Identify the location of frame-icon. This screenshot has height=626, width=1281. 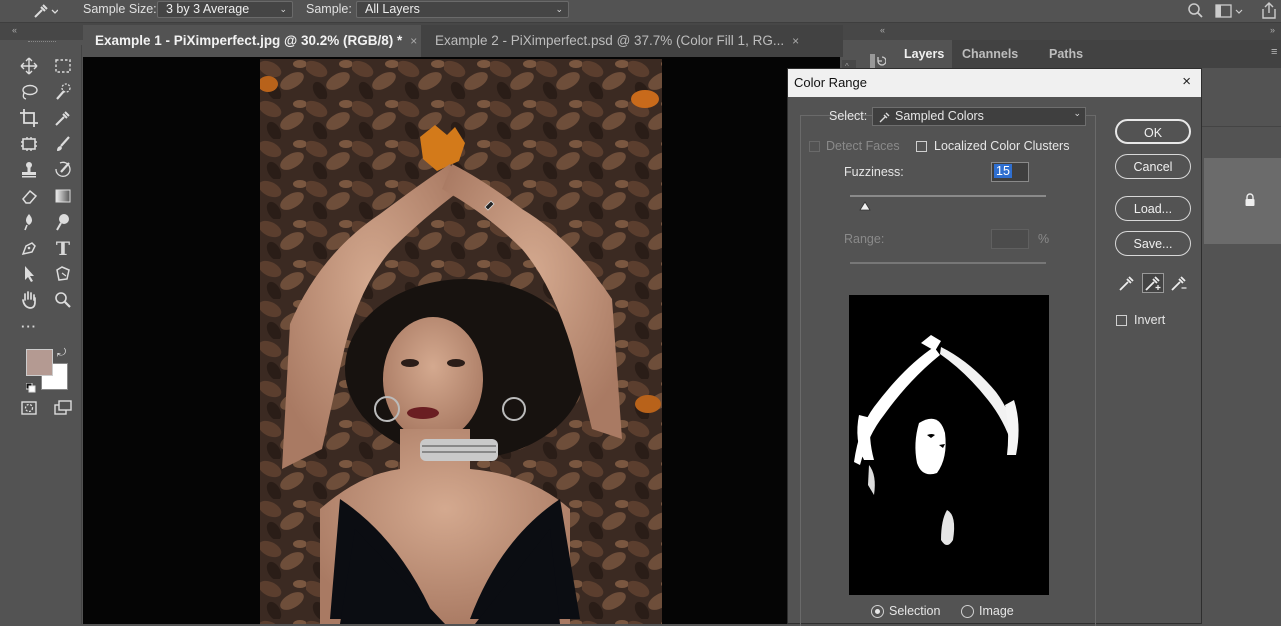
(29, 145).